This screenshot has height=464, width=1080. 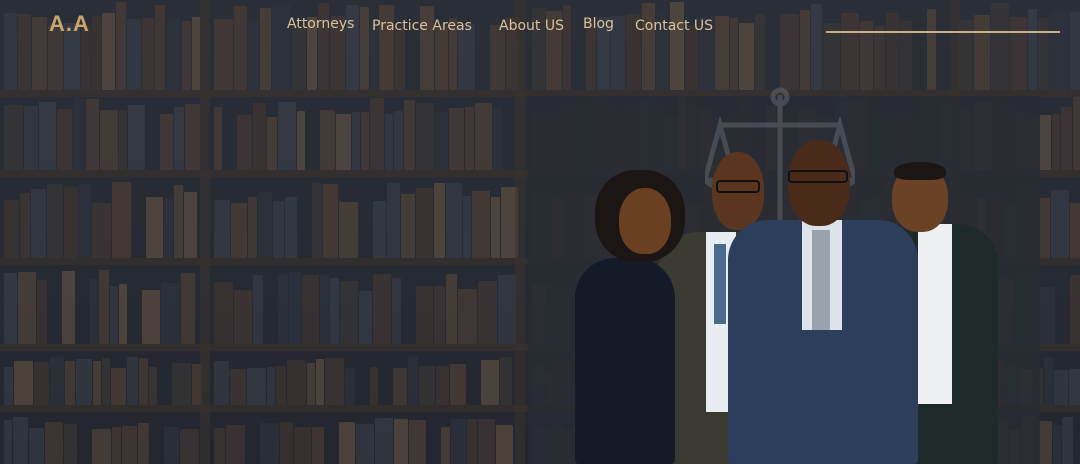 What do you see at coordinates (320, 24) in the screenshot?
I see `nav-attorneys: Attorneys` at bounding box center [320, 24].